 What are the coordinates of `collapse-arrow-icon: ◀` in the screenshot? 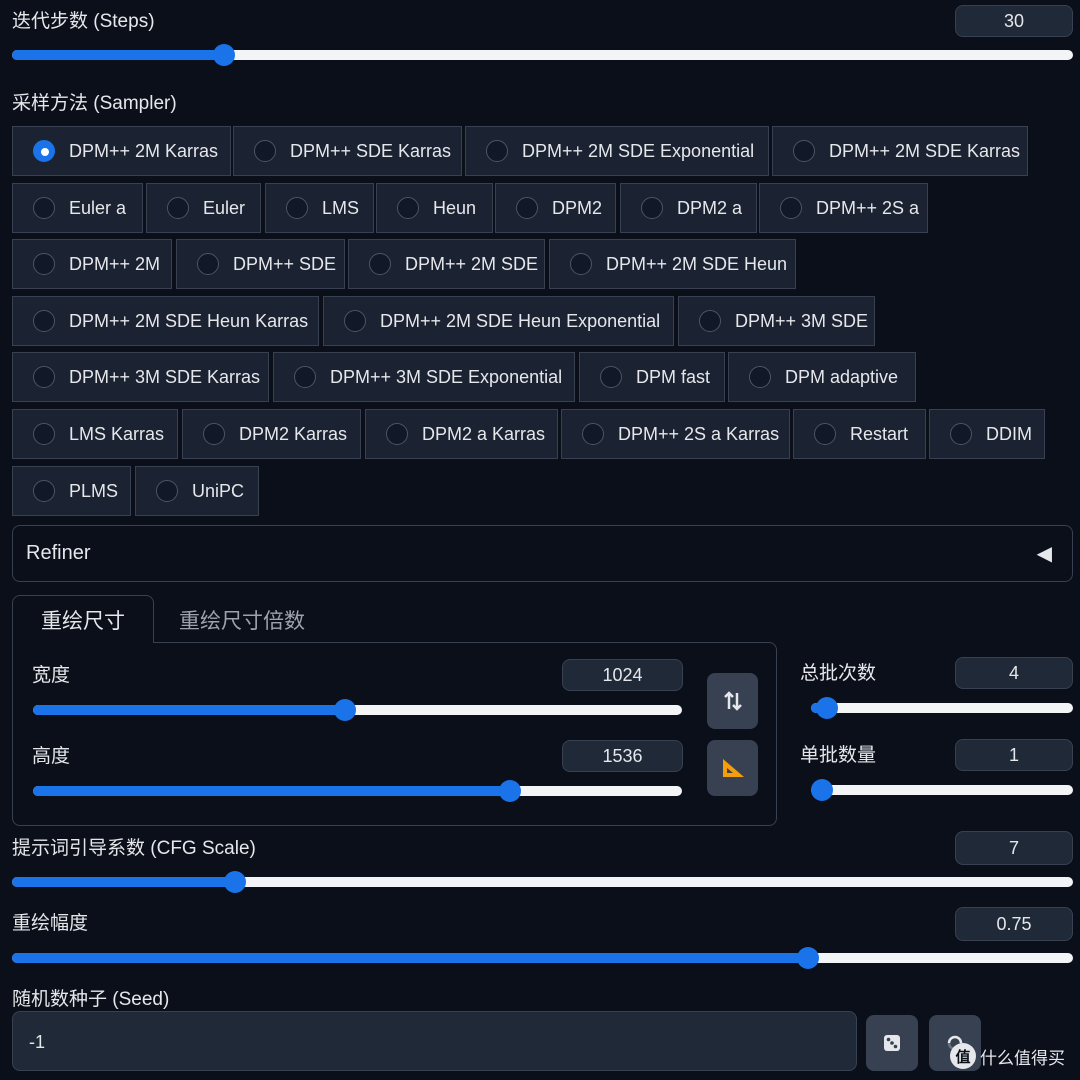 It's located at (1044, 553).